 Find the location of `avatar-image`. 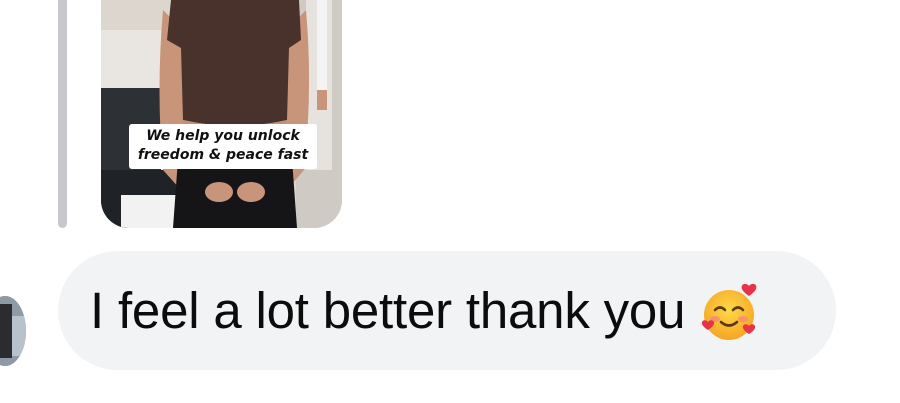

avatar-image is located at coordinates (13, 331).